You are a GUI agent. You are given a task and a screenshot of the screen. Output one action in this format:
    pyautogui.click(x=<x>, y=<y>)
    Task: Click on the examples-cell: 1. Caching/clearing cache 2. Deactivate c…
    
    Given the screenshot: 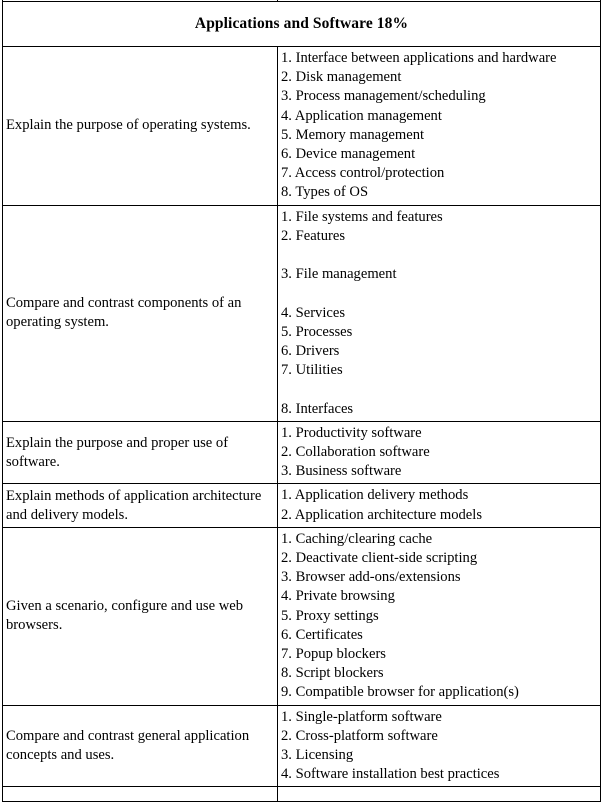 What is the action you would take?
    pyautogui.click(x=439, y=616)
    